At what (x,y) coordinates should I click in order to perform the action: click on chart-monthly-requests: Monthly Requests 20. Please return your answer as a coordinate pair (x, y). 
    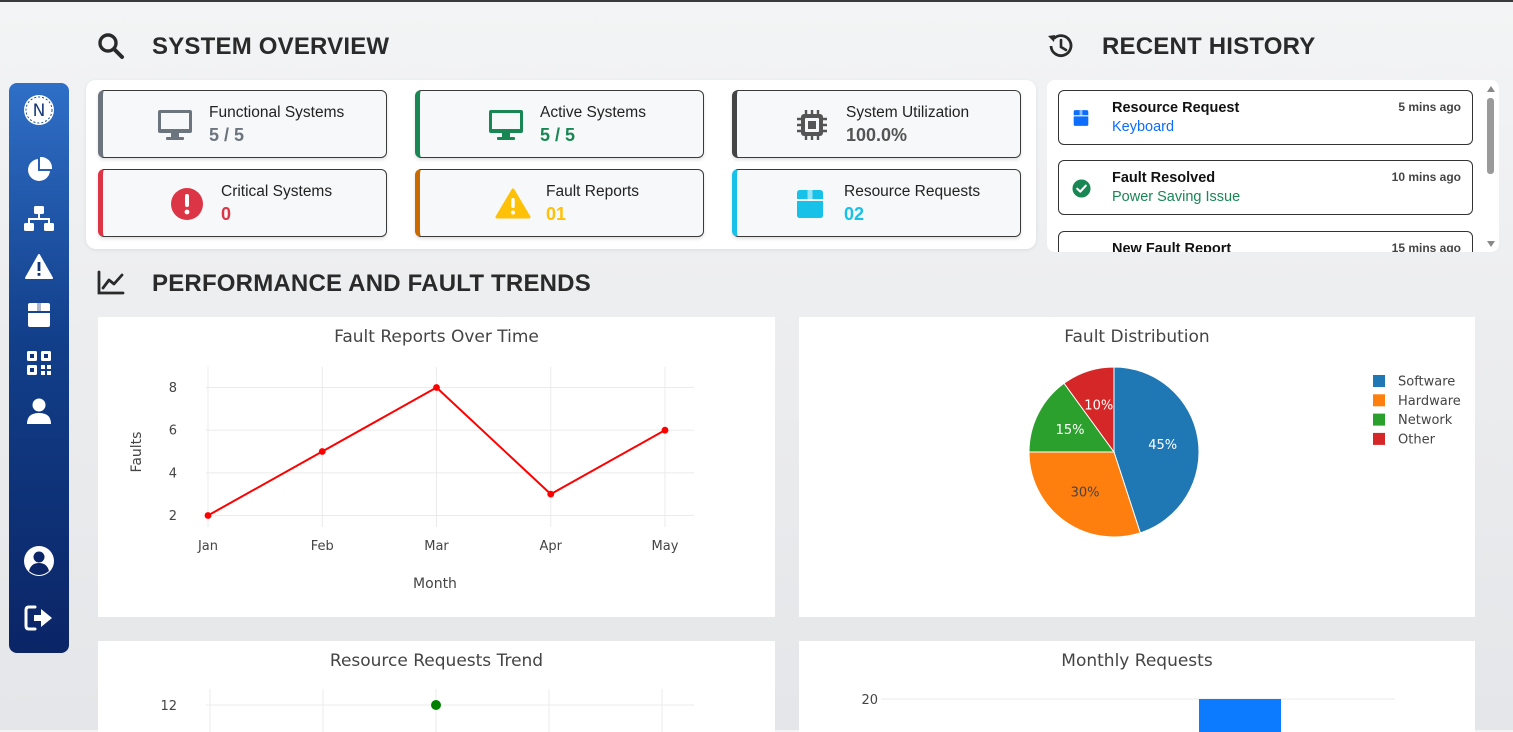
    Looking at the image, I should click on (1137, 686).